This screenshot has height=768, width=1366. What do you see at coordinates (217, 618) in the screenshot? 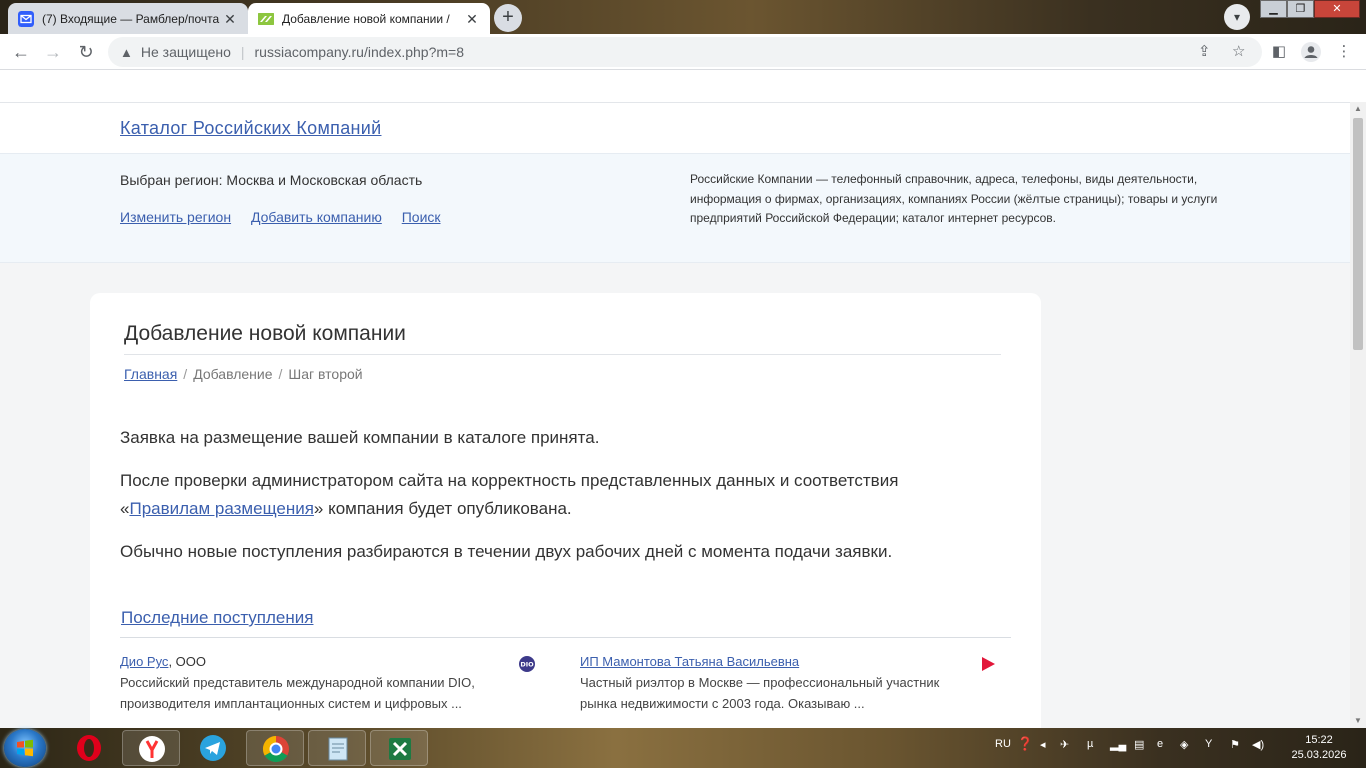
I see `latest-additions-link: Последние поступления` at bounding box center [217, 618].